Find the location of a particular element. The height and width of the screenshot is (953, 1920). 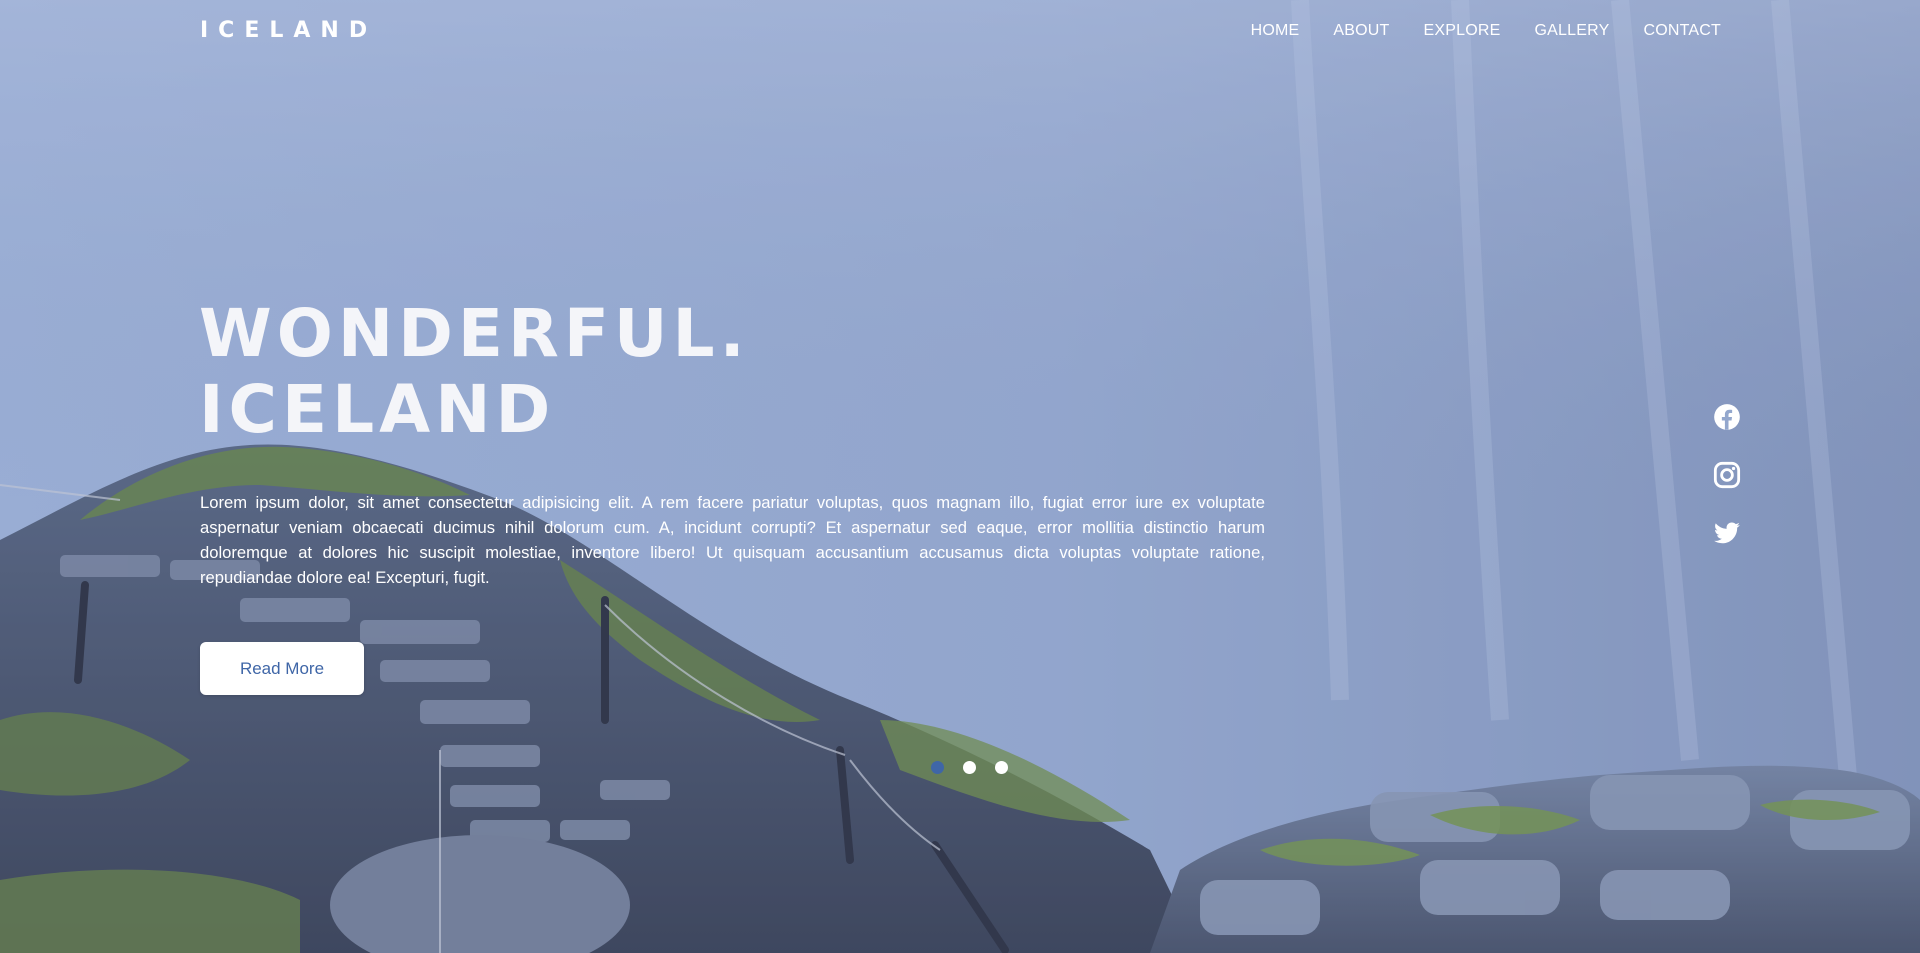

hero-title: WONDERFUL. ICELAND is located at coordinates (474, 372).